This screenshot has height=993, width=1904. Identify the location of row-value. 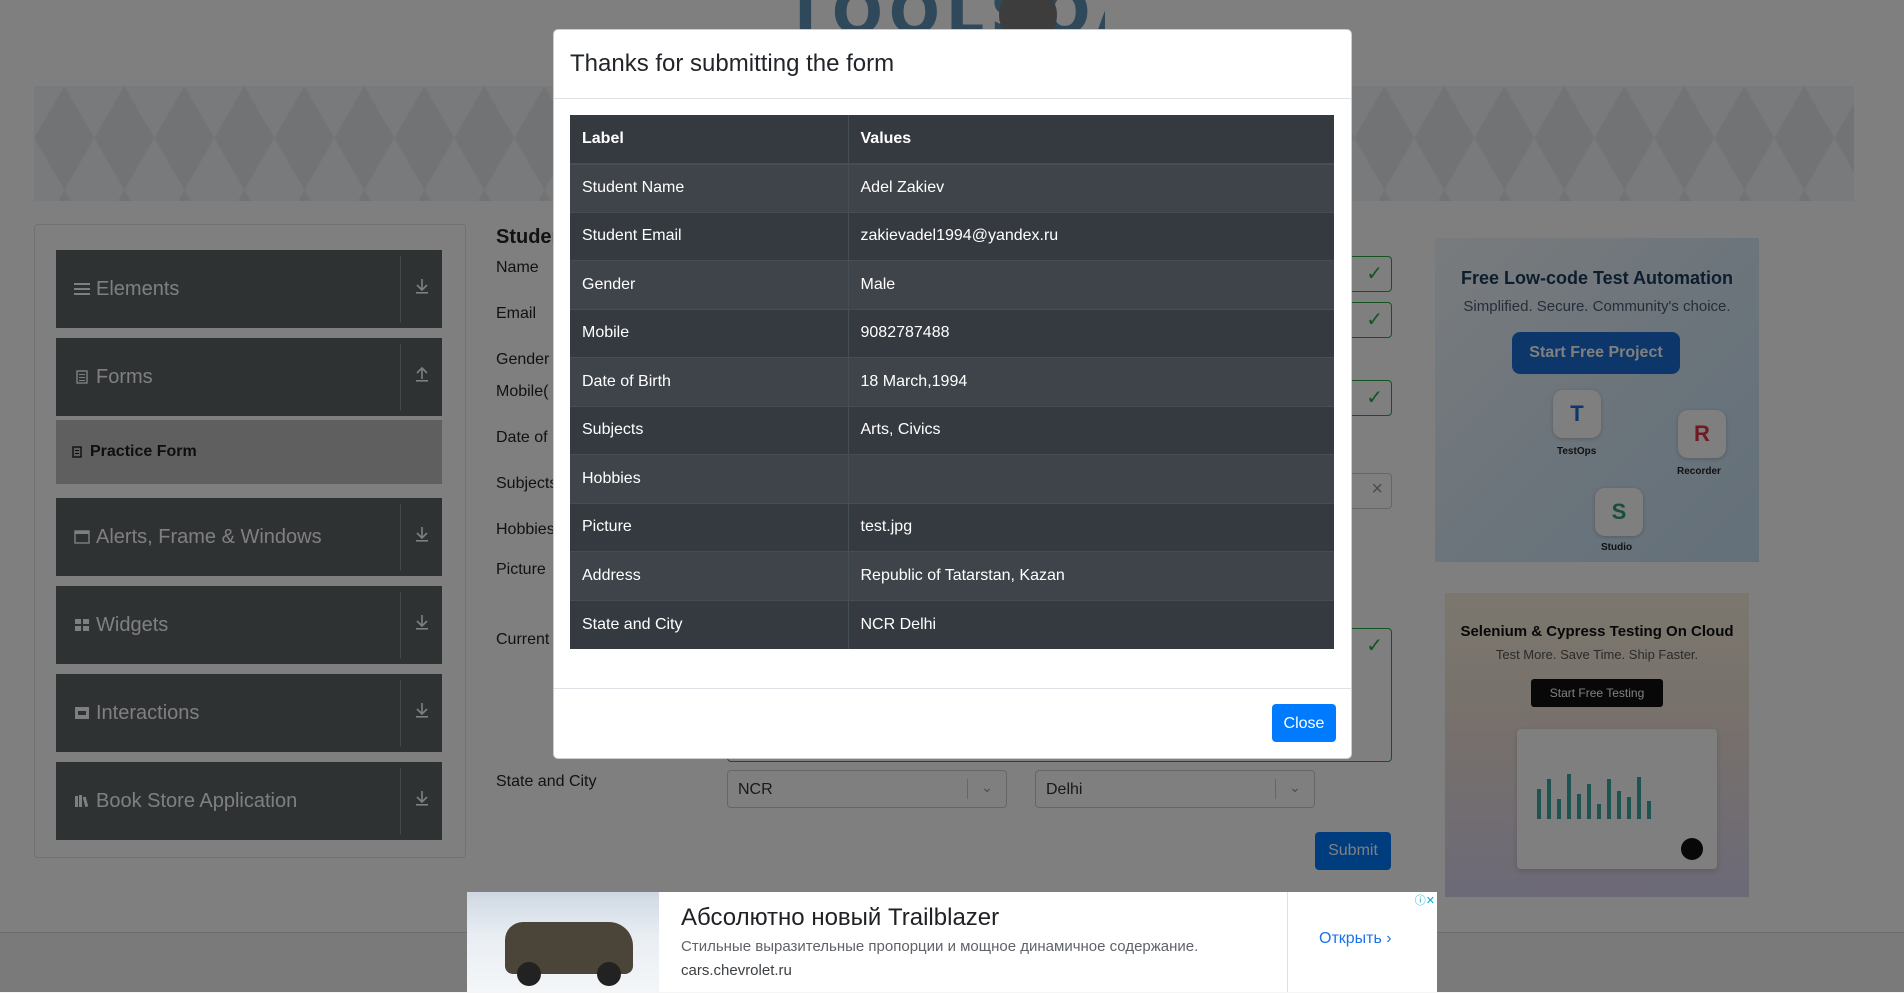
(1091, 478).